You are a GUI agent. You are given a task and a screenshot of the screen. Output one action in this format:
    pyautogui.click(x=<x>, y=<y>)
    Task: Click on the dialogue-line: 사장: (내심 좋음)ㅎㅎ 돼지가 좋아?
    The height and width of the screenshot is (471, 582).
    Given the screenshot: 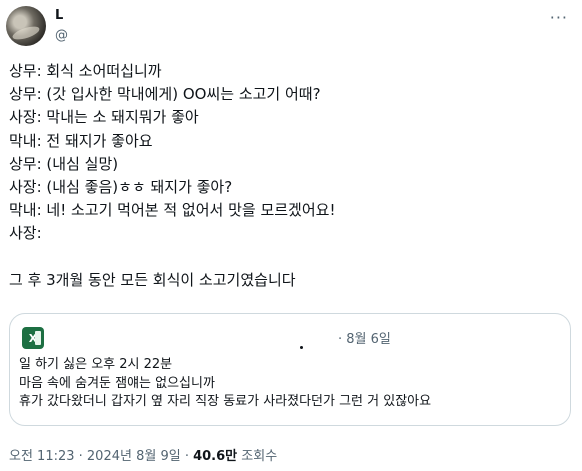 What is the action you would take?
    pyautogui.click(x=121, y=187)
    